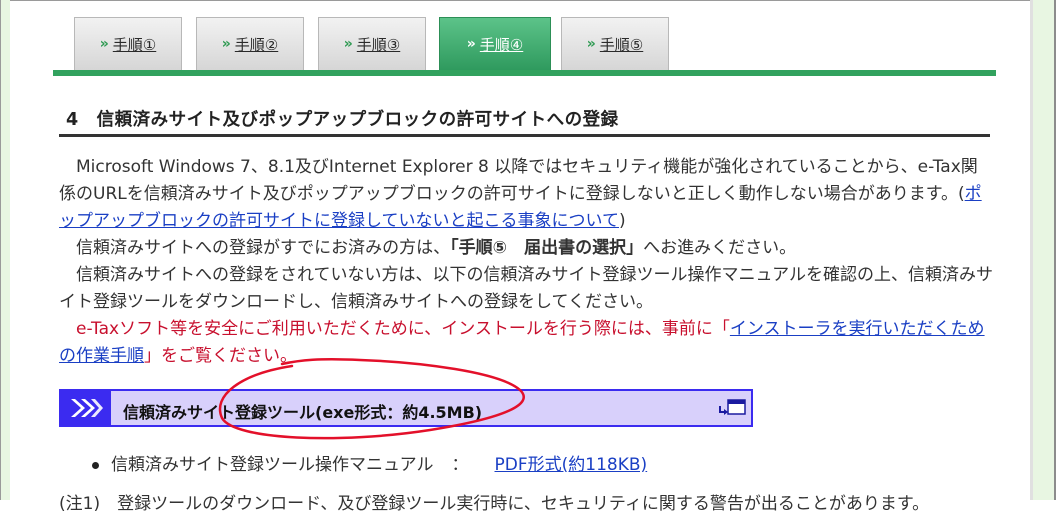 This screenshot has width=1056, height=514. What do you see at coordinates (378, 44) in the screenshot?
I see `tab-label: 手順③` at bounding box center [378, 44].